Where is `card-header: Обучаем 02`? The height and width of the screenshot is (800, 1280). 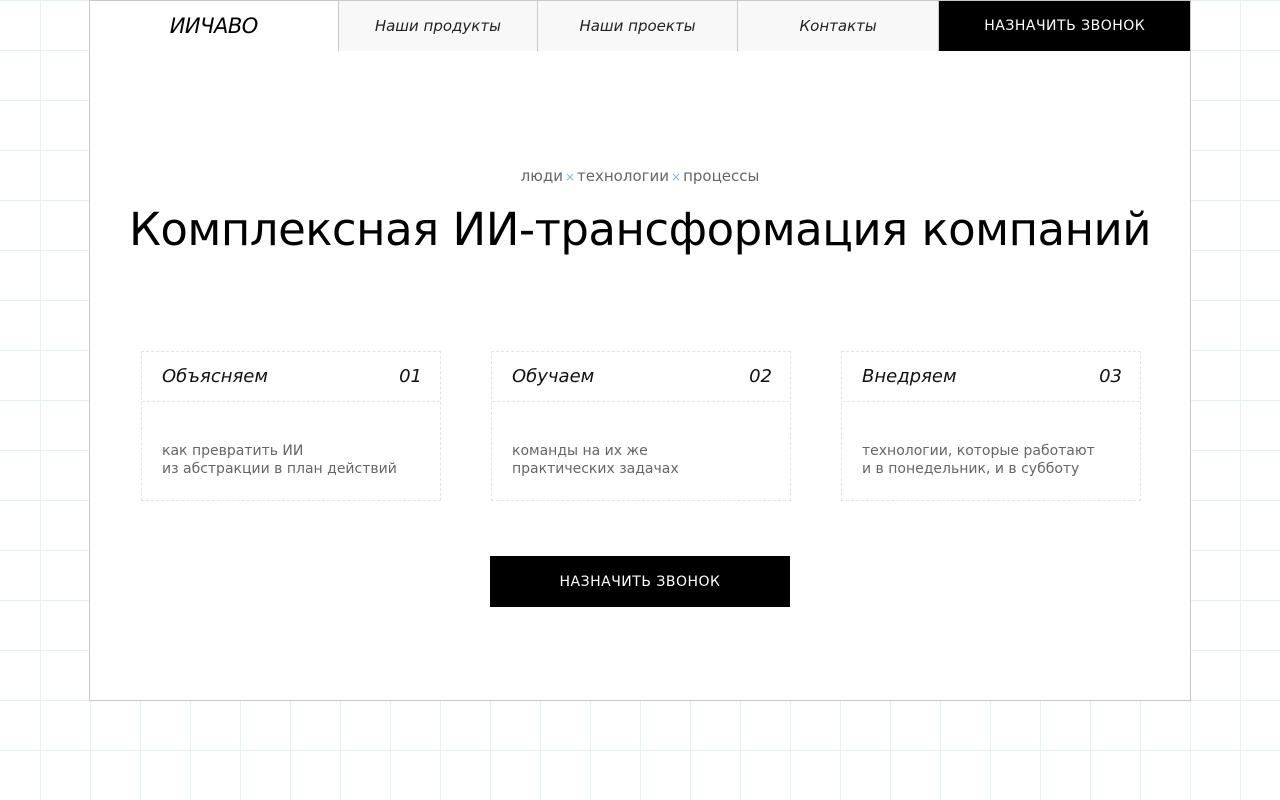 card-header: Обучаем 02 is located at coordinates (641, 377).